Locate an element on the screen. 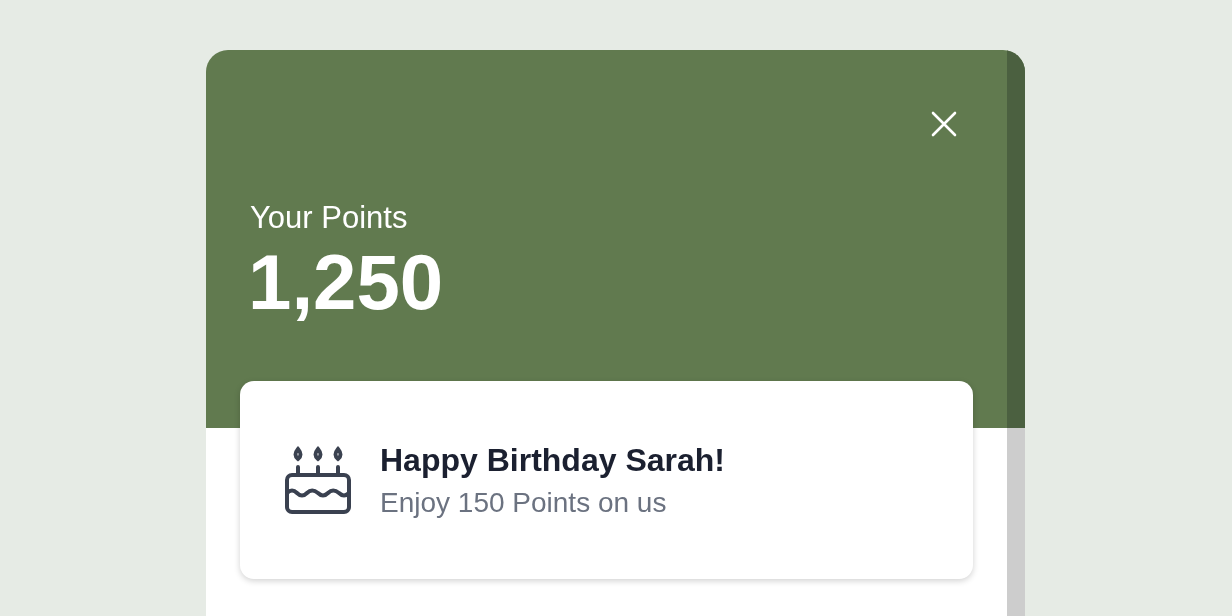 The width and height of the screenshot is (1232, 616). close-button is located at coordinates (944, 124).